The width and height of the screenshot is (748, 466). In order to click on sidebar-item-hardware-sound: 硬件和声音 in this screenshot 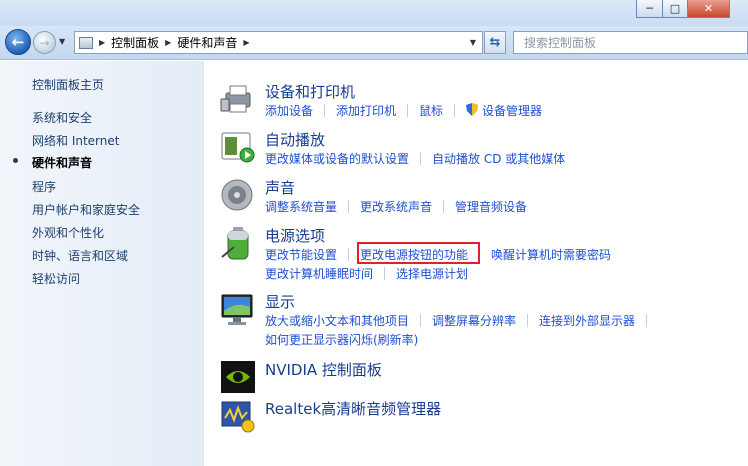, I will do `click(62, 162)`.